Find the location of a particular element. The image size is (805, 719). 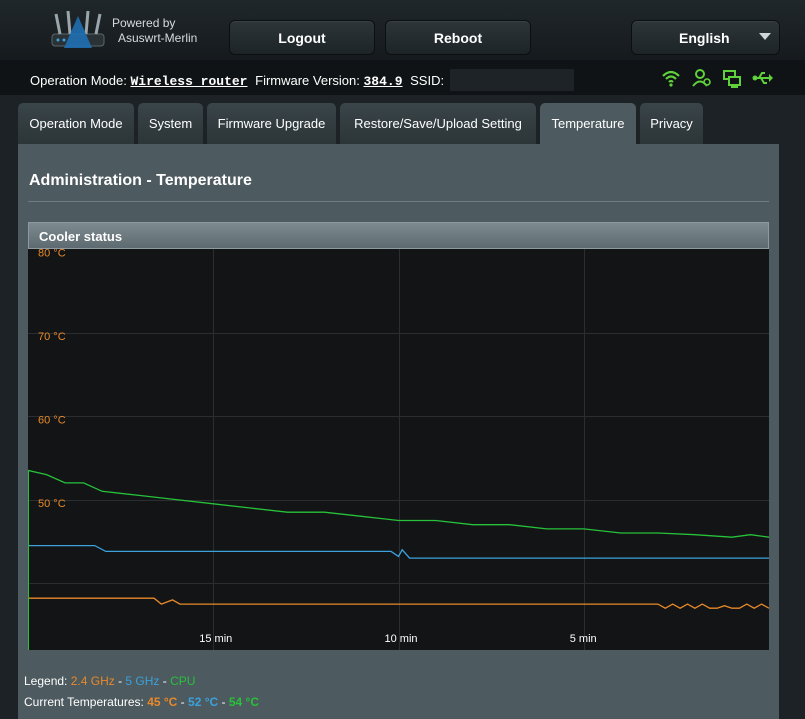

legend-label: Legend: is located at coordinates (46, 681).